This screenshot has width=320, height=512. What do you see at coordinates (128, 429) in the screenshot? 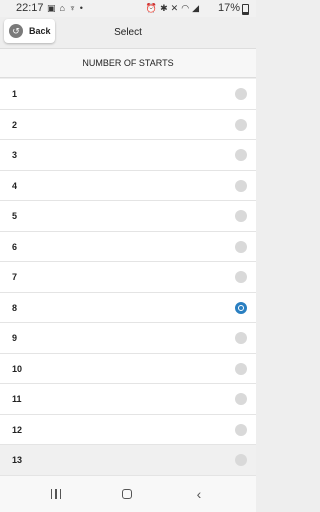
I see `option-row: 12` at bounding box center [128, 429].